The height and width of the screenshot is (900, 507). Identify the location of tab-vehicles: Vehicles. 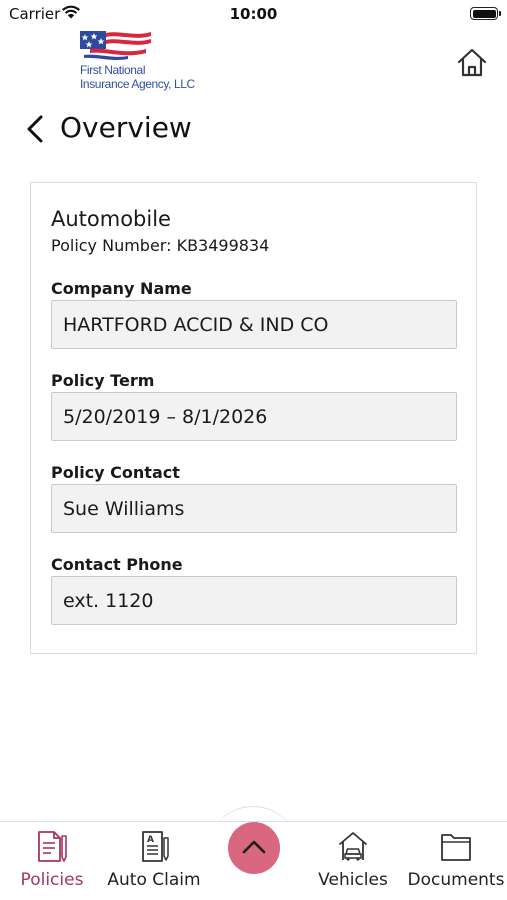
(353, 861).